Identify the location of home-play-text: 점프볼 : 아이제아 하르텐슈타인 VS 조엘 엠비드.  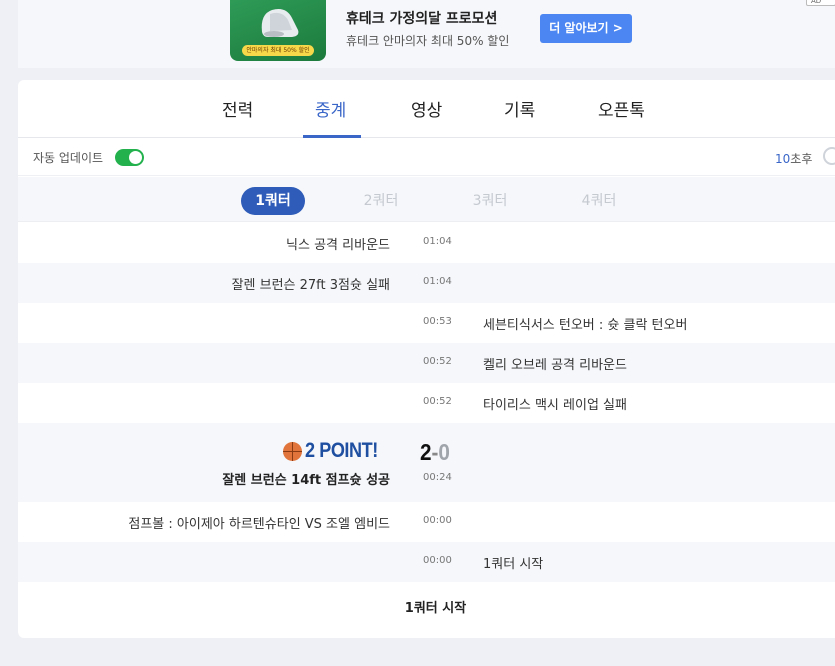
(259, 524).